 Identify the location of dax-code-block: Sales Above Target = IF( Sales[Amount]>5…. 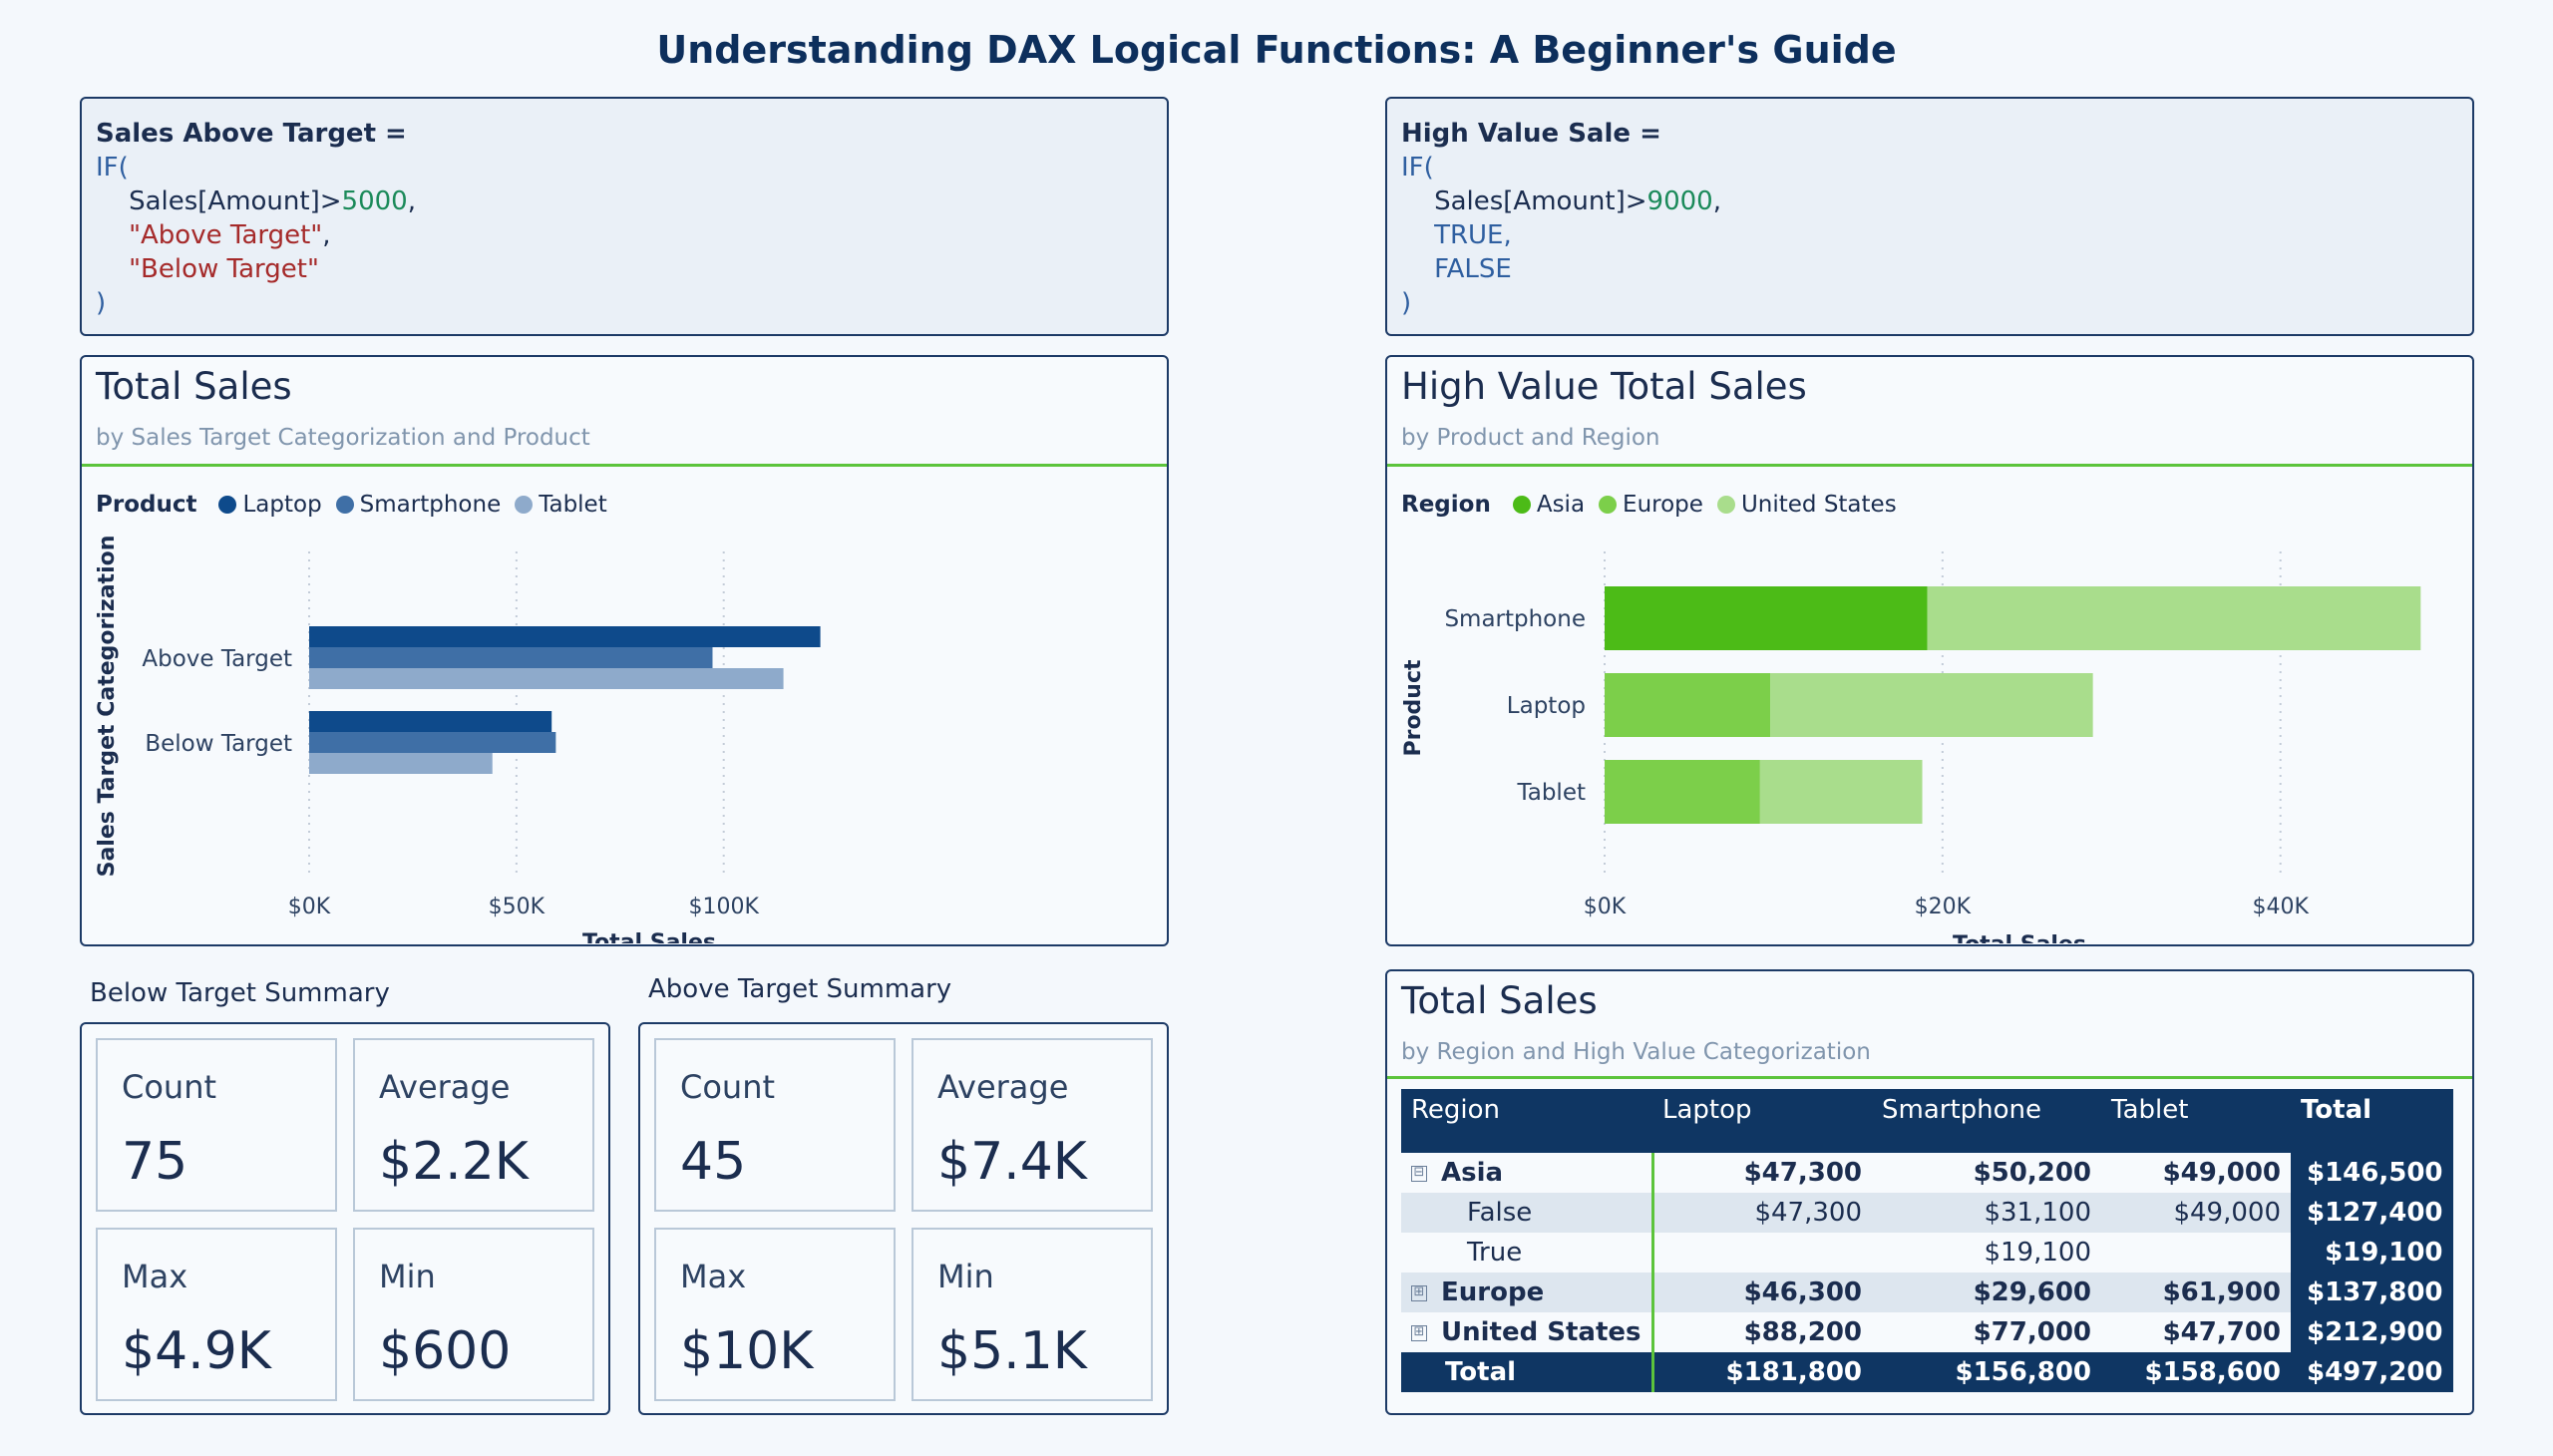
(256, 218).